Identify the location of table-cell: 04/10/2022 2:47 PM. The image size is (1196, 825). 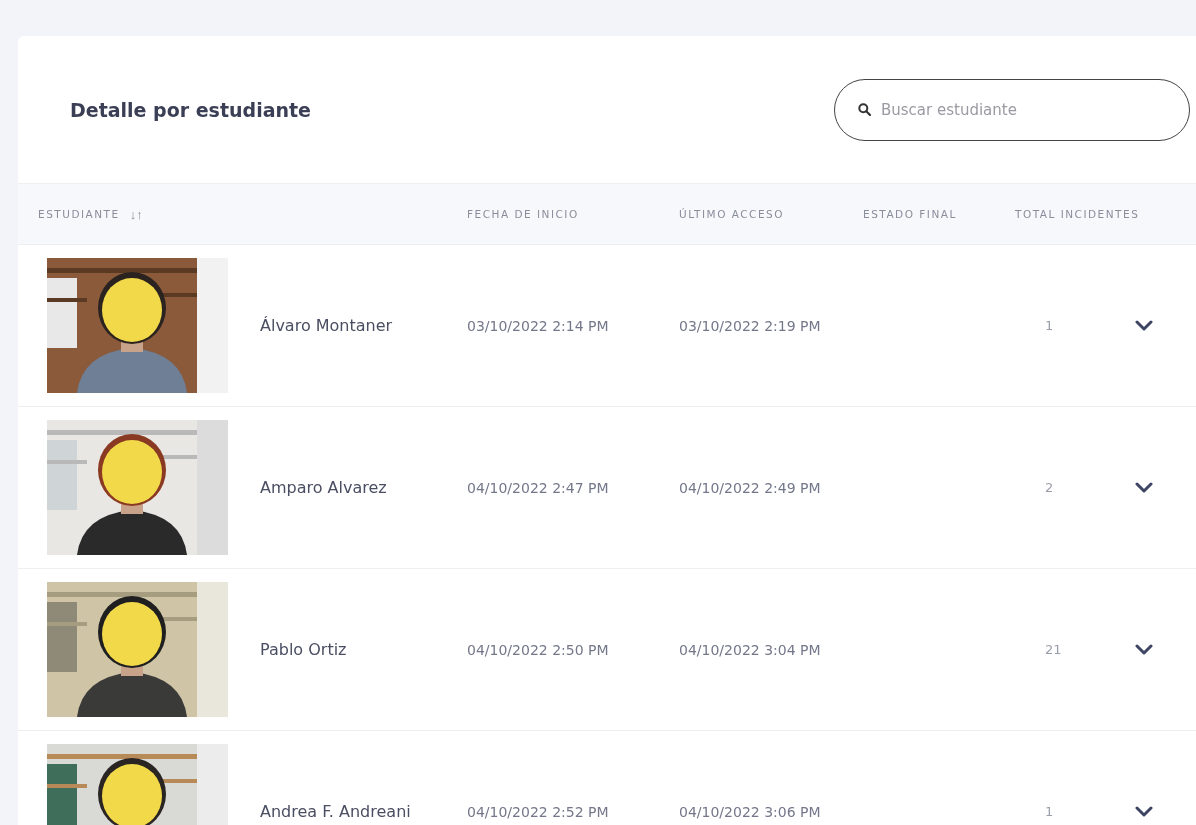
(538, 487).